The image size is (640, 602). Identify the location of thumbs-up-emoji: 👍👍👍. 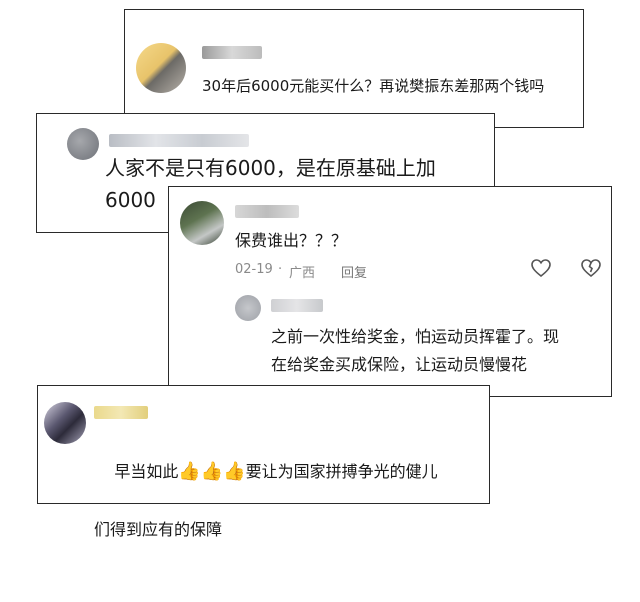
(212, 471).